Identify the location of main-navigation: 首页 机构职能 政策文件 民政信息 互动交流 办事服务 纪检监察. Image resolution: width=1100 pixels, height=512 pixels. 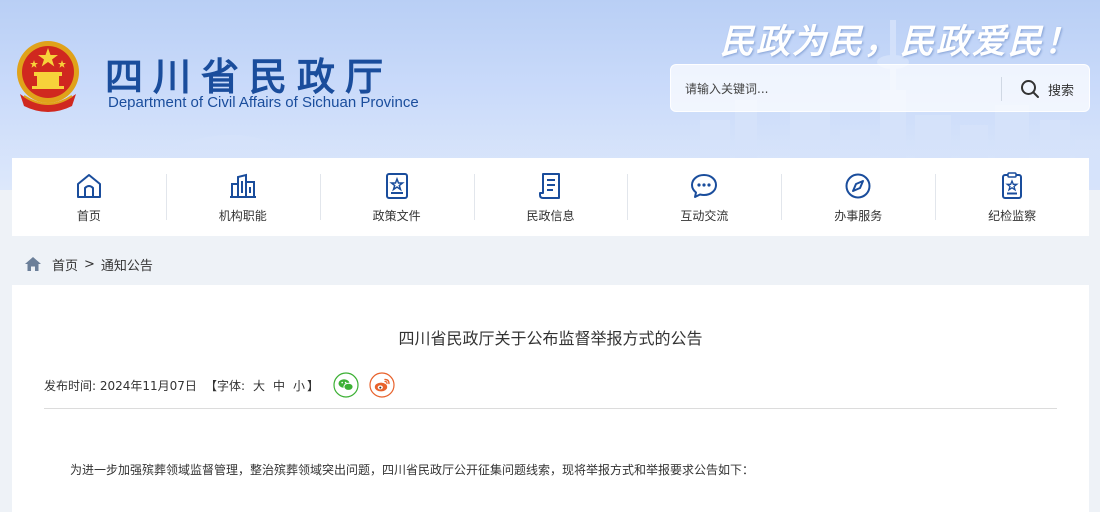
(550, 197).